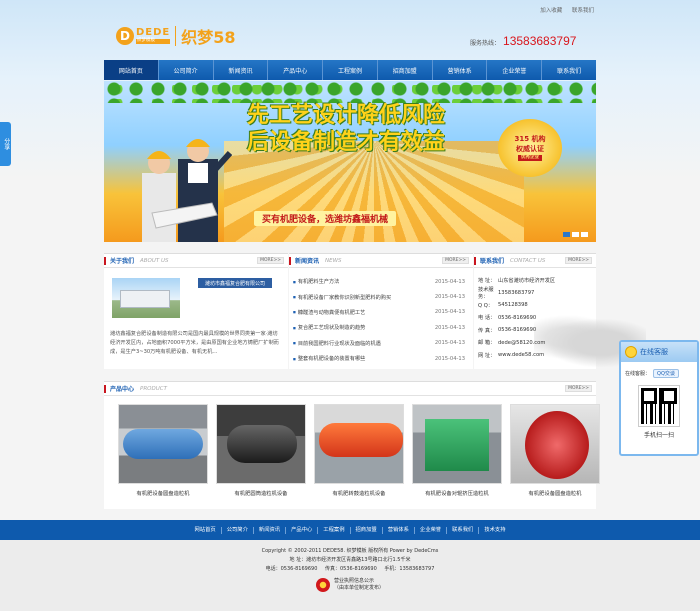 This screenshot has width=700, height=611. Describe the element at coordinates (530, 139) in the screenshot. I see `badge-line-1: 315 机构` at that location.